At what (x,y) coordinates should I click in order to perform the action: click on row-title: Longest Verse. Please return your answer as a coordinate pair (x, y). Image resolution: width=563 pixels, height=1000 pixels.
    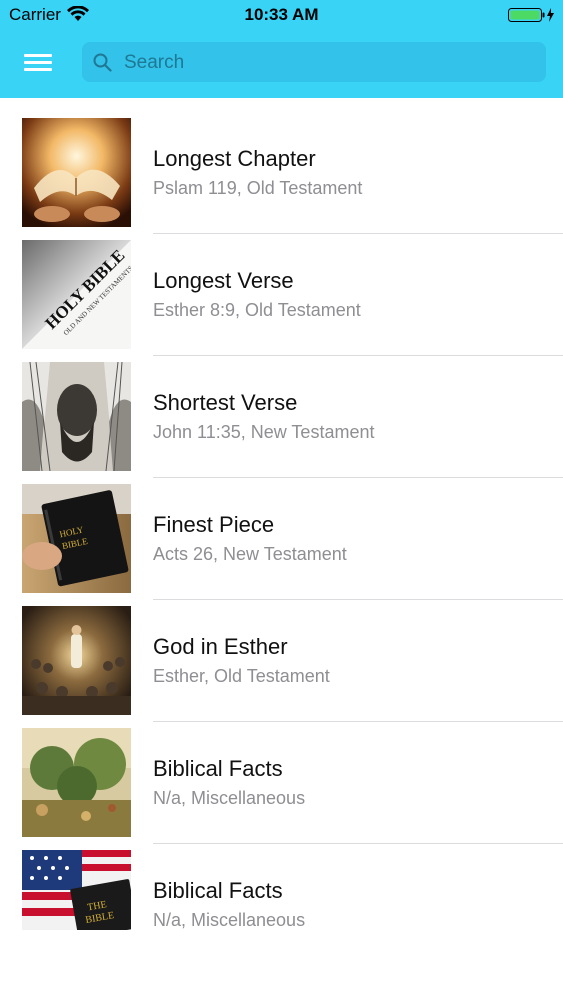
    Looking at the image, I should click on (223, 280).